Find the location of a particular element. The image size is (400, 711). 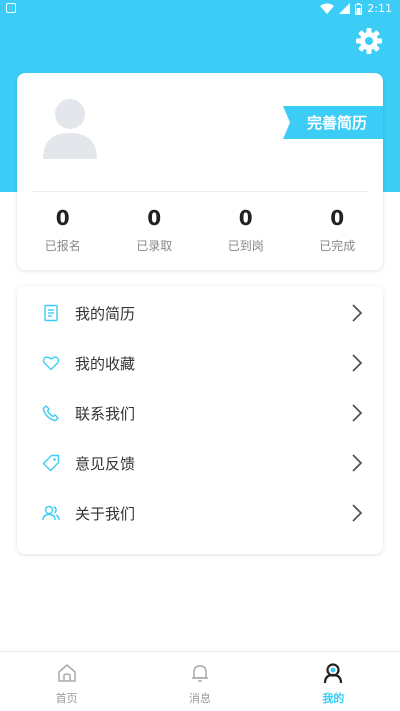

tag-icon is located at coordinates (51, 463).